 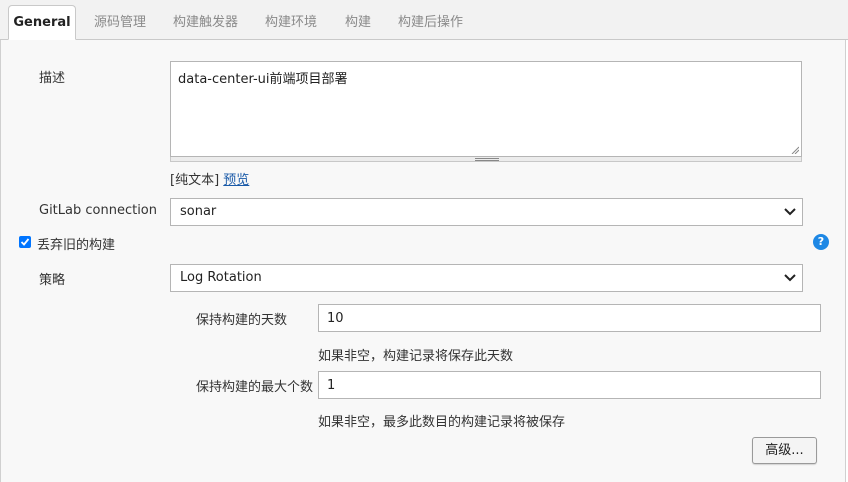 What do you see at coordinates (120, 23) in the screenshot?
I see `tab-source-control: 源码管理` at bounding box center [120, 23].